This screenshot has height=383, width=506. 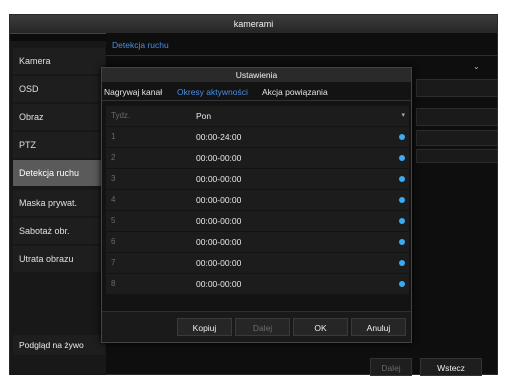 I want to click on live-view-button: Podgląd na żywo, so click(x=59, y=345).